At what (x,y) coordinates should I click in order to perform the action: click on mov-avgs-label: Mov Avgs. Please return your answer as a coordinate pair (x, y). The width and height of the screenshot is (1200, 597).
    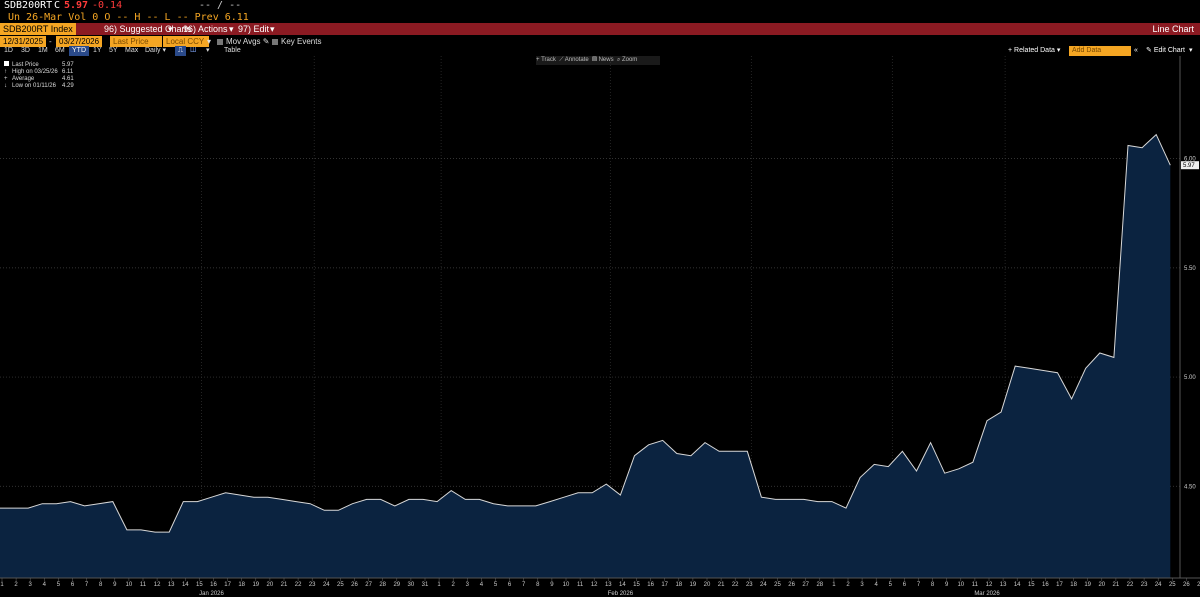
    Looking at the image, I should click on (243, 41).